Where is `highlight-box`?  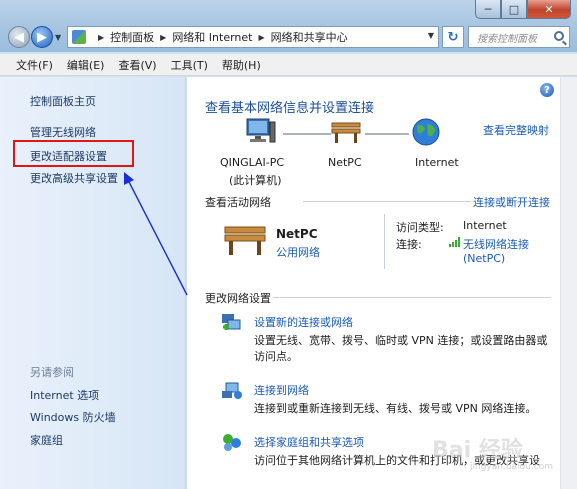
highlight-box is located at coordinates (73, 153).